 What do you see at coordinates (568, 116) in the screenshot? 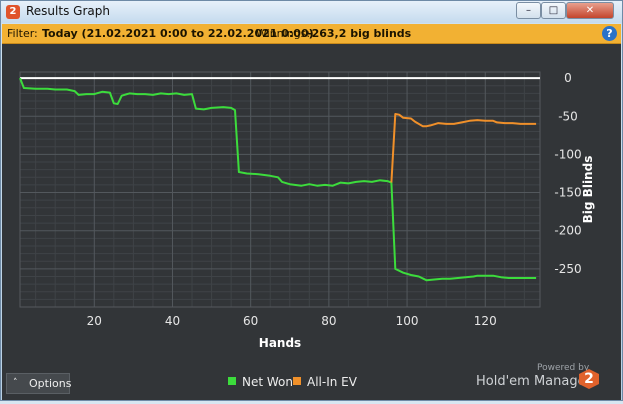
I see `y-tick-label: -50` at bounding box center [568, 116].